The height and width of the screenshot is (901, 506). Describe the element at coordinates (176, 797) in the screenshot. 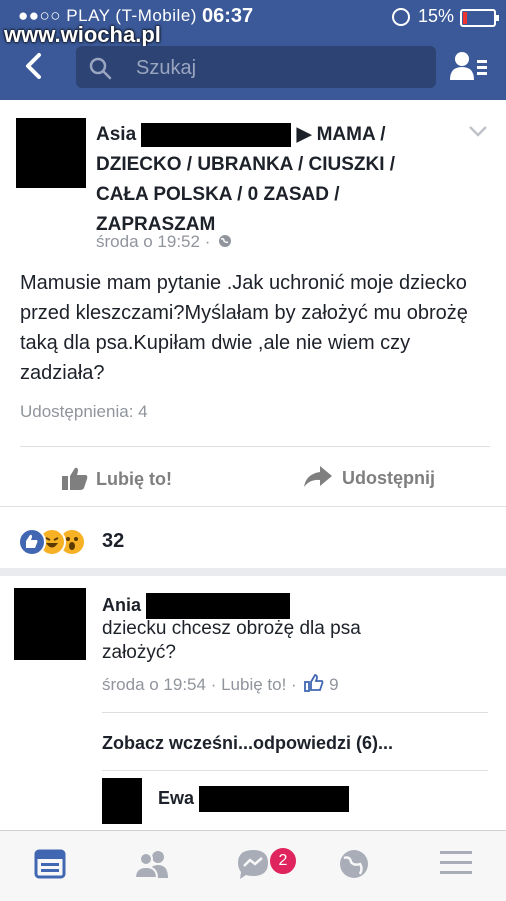

I see `reply-author-name: Ewa` at that location.